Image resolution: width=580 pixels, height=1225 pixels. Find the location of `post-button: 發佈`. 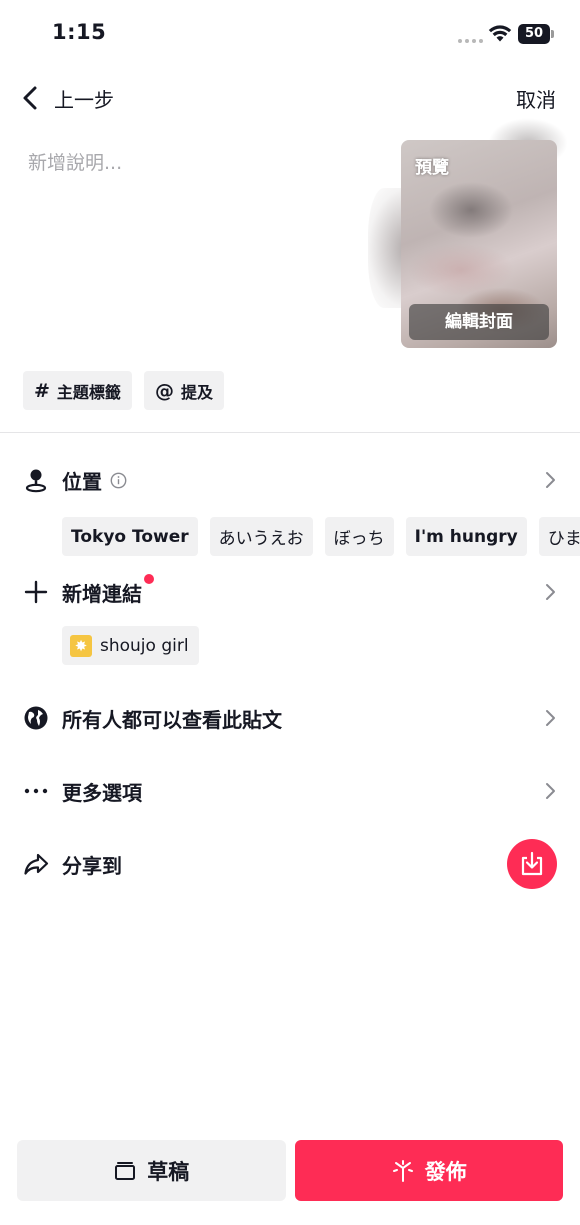

post-button: 發佈 is located at coordinates (428, 1170).